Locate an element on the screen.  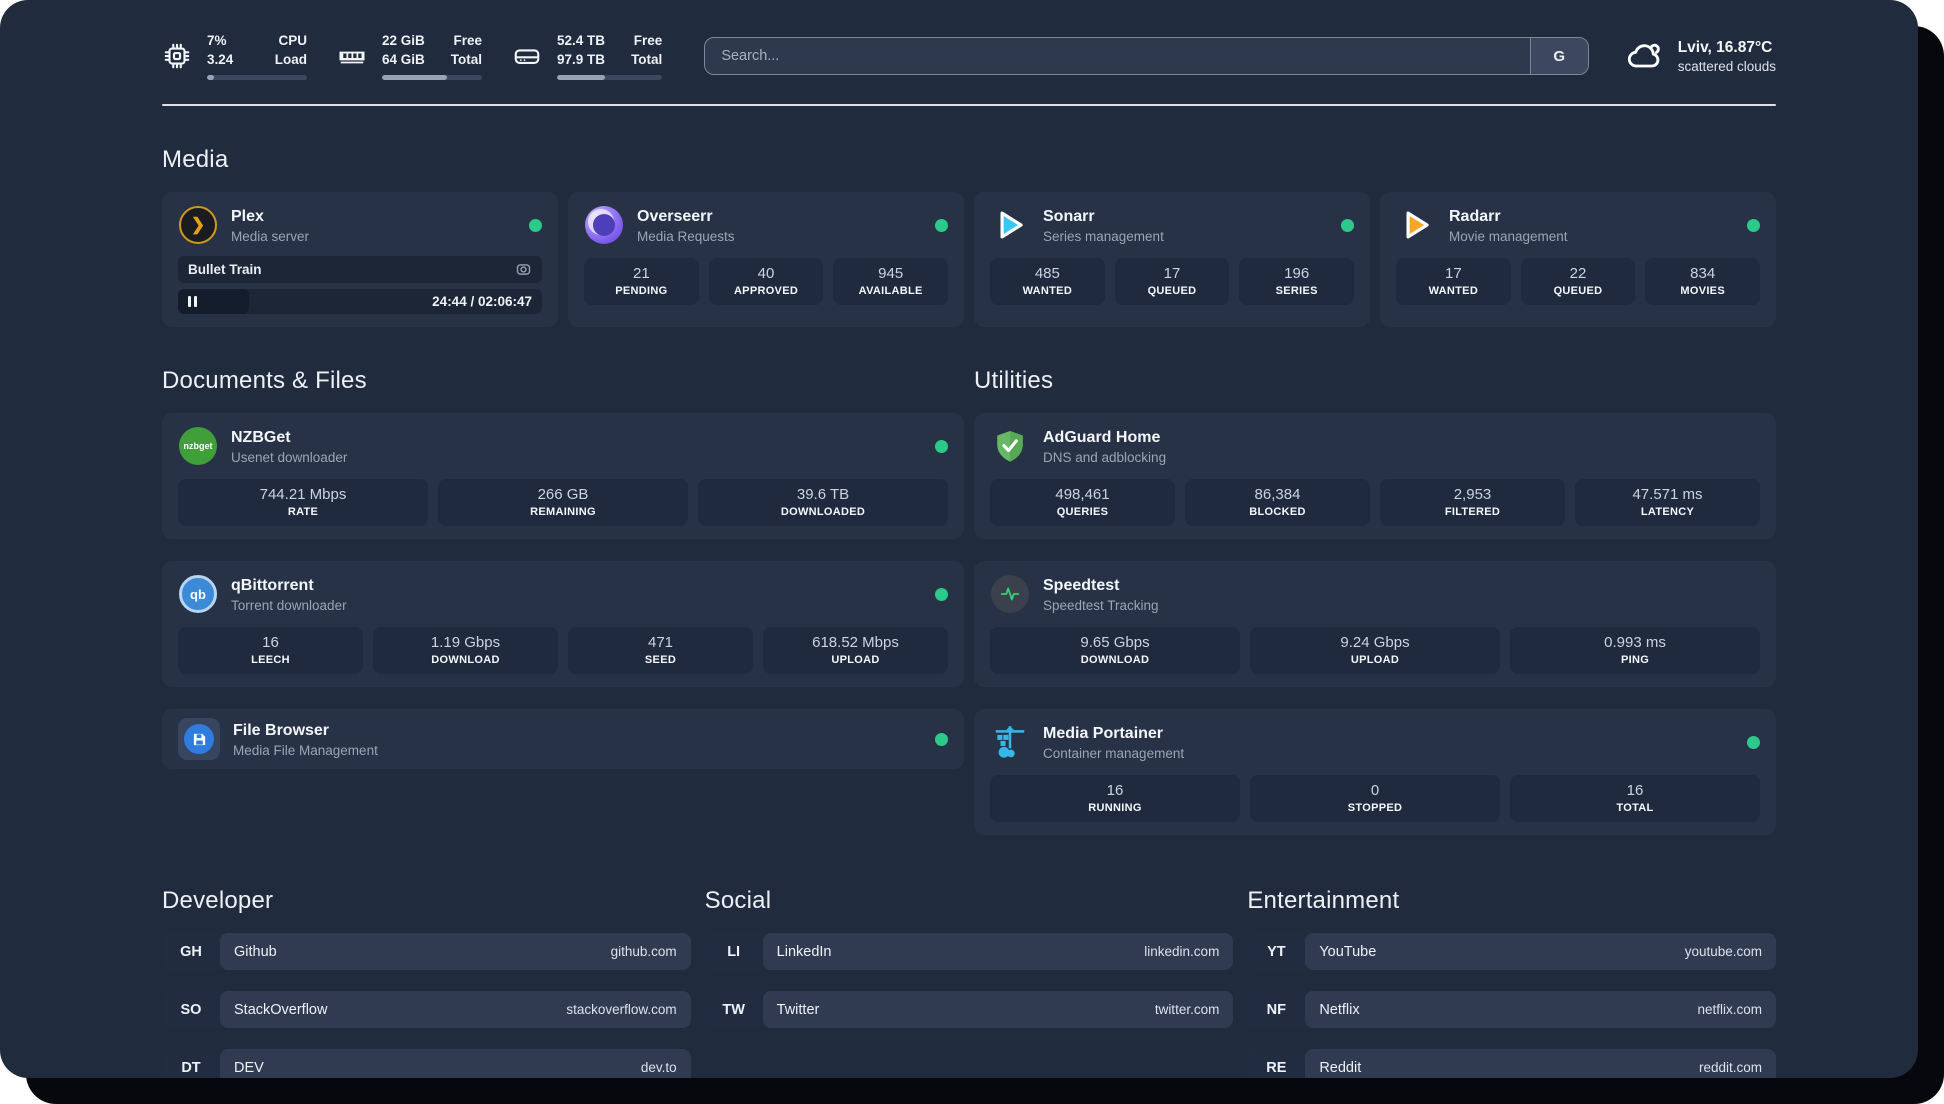
link-abbr: LI is located at coordinates (734, 951).